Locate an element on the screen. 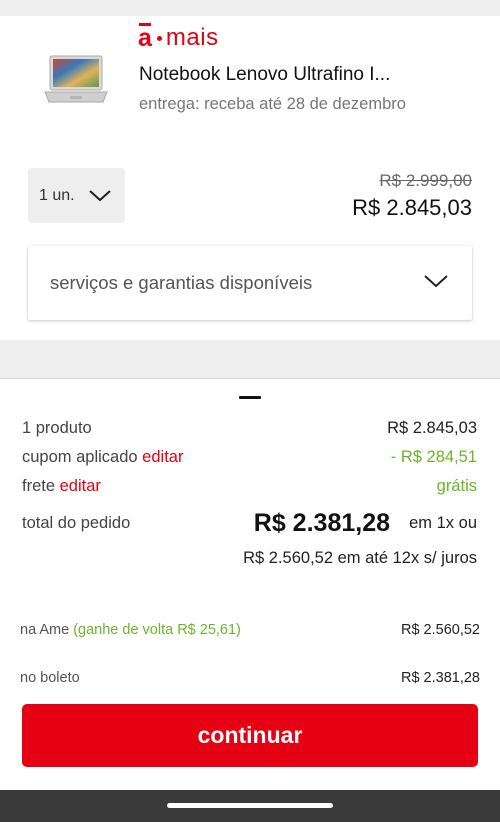  home-gesture-pill is located at coordinates (250, 805).